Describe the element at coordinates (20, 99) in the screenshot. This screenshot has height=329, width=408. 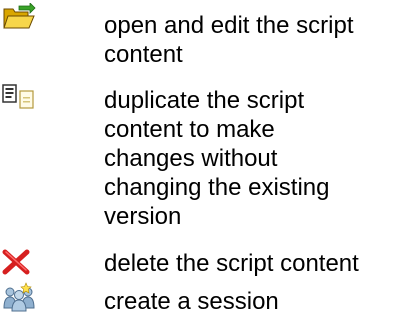
I see `duplicate-icon` at that location.